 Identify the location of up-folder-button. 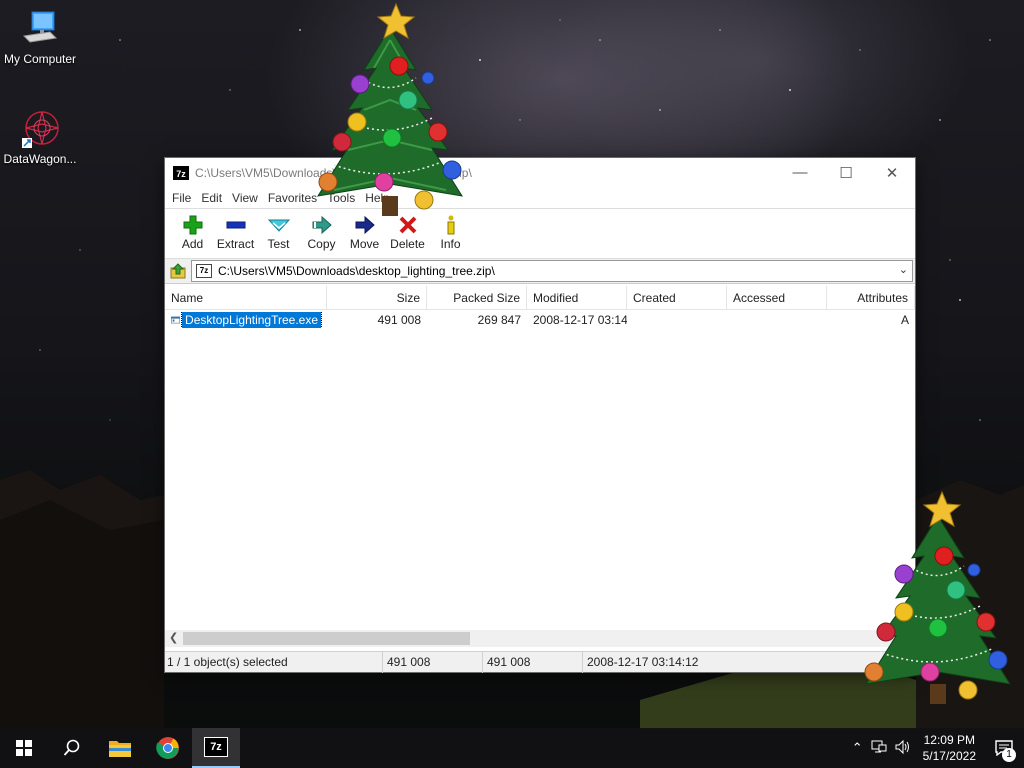
(178, 271).